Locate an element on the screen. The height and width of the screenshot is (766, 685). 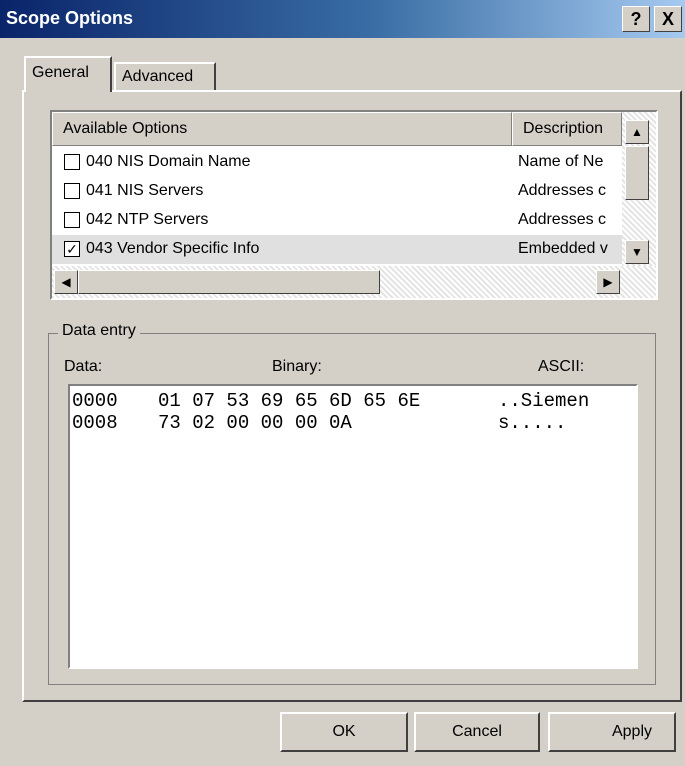
scroll-right-button: ▶ is located at coordinates (608, 282).